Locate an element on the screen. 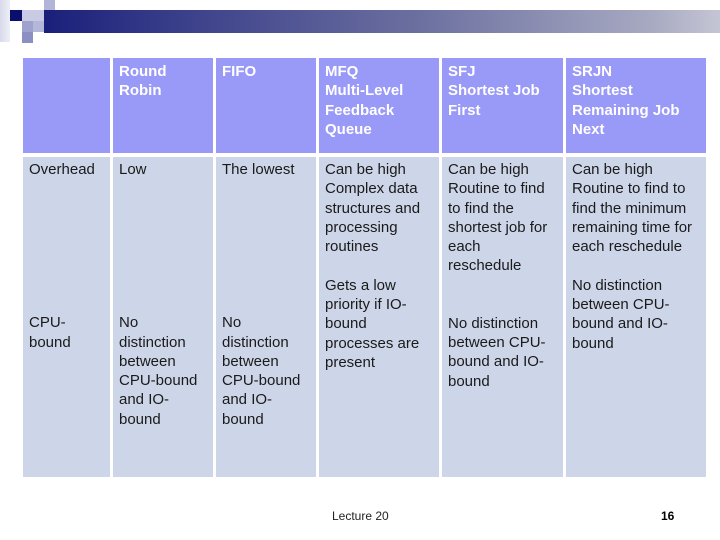  header-text: MFQ Multi-Level Feedback Queue is located at coordinates (364, 100).